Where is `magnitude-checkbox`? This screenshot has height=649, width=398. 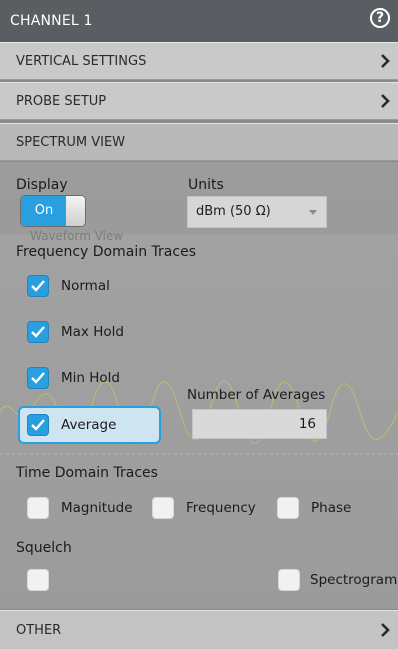 magnitude-checkbox is located at coordinates (38, 508).